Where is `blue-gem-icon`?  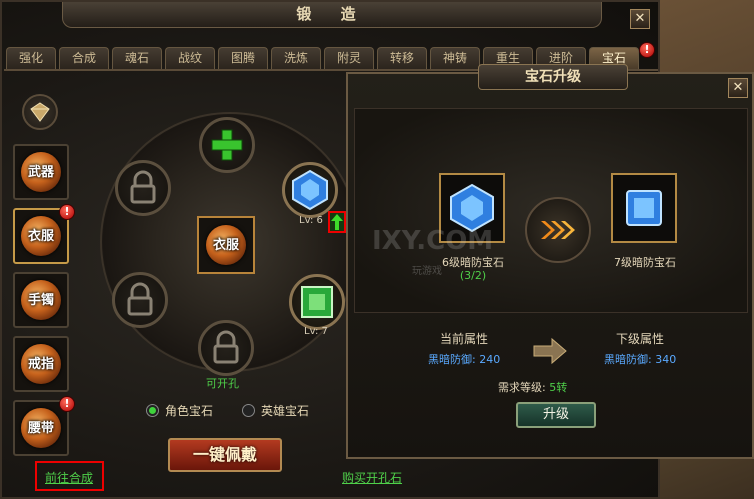 blue-gem-icon is located at coordinates (644, 208).